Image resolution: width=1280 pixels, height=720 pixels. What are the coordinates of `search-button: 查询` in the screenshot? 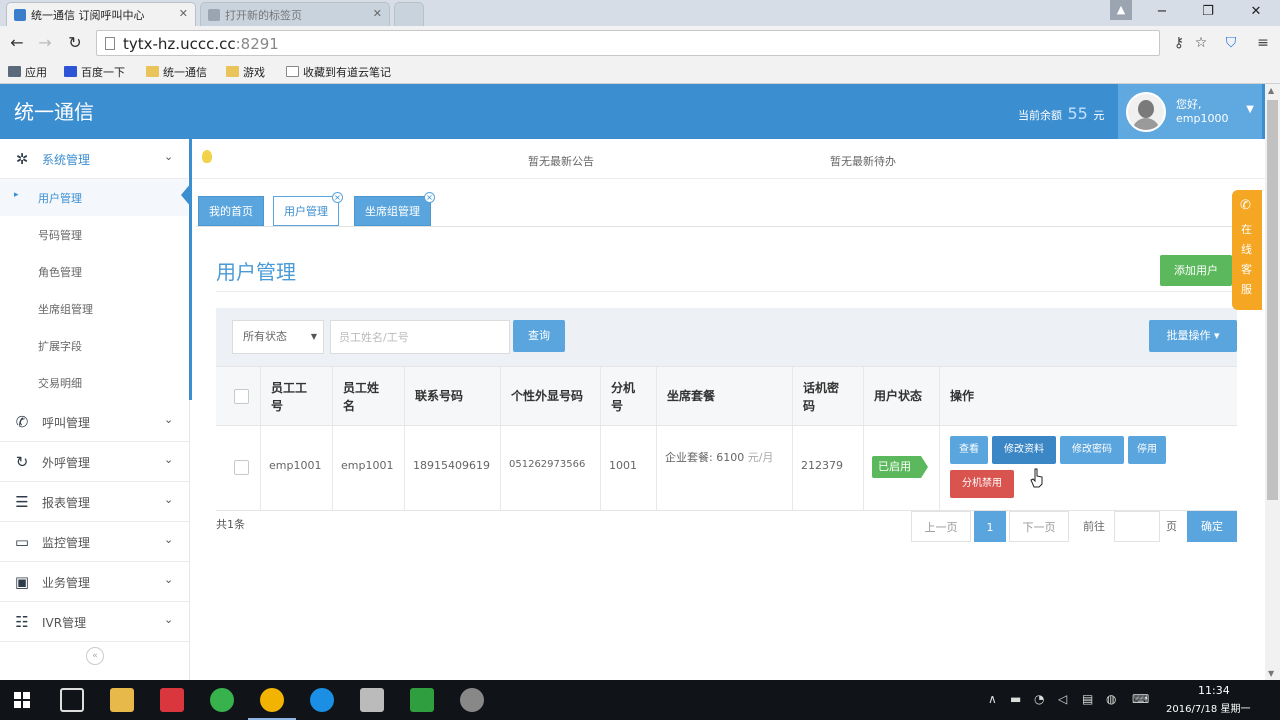 It's located at (539, 336).